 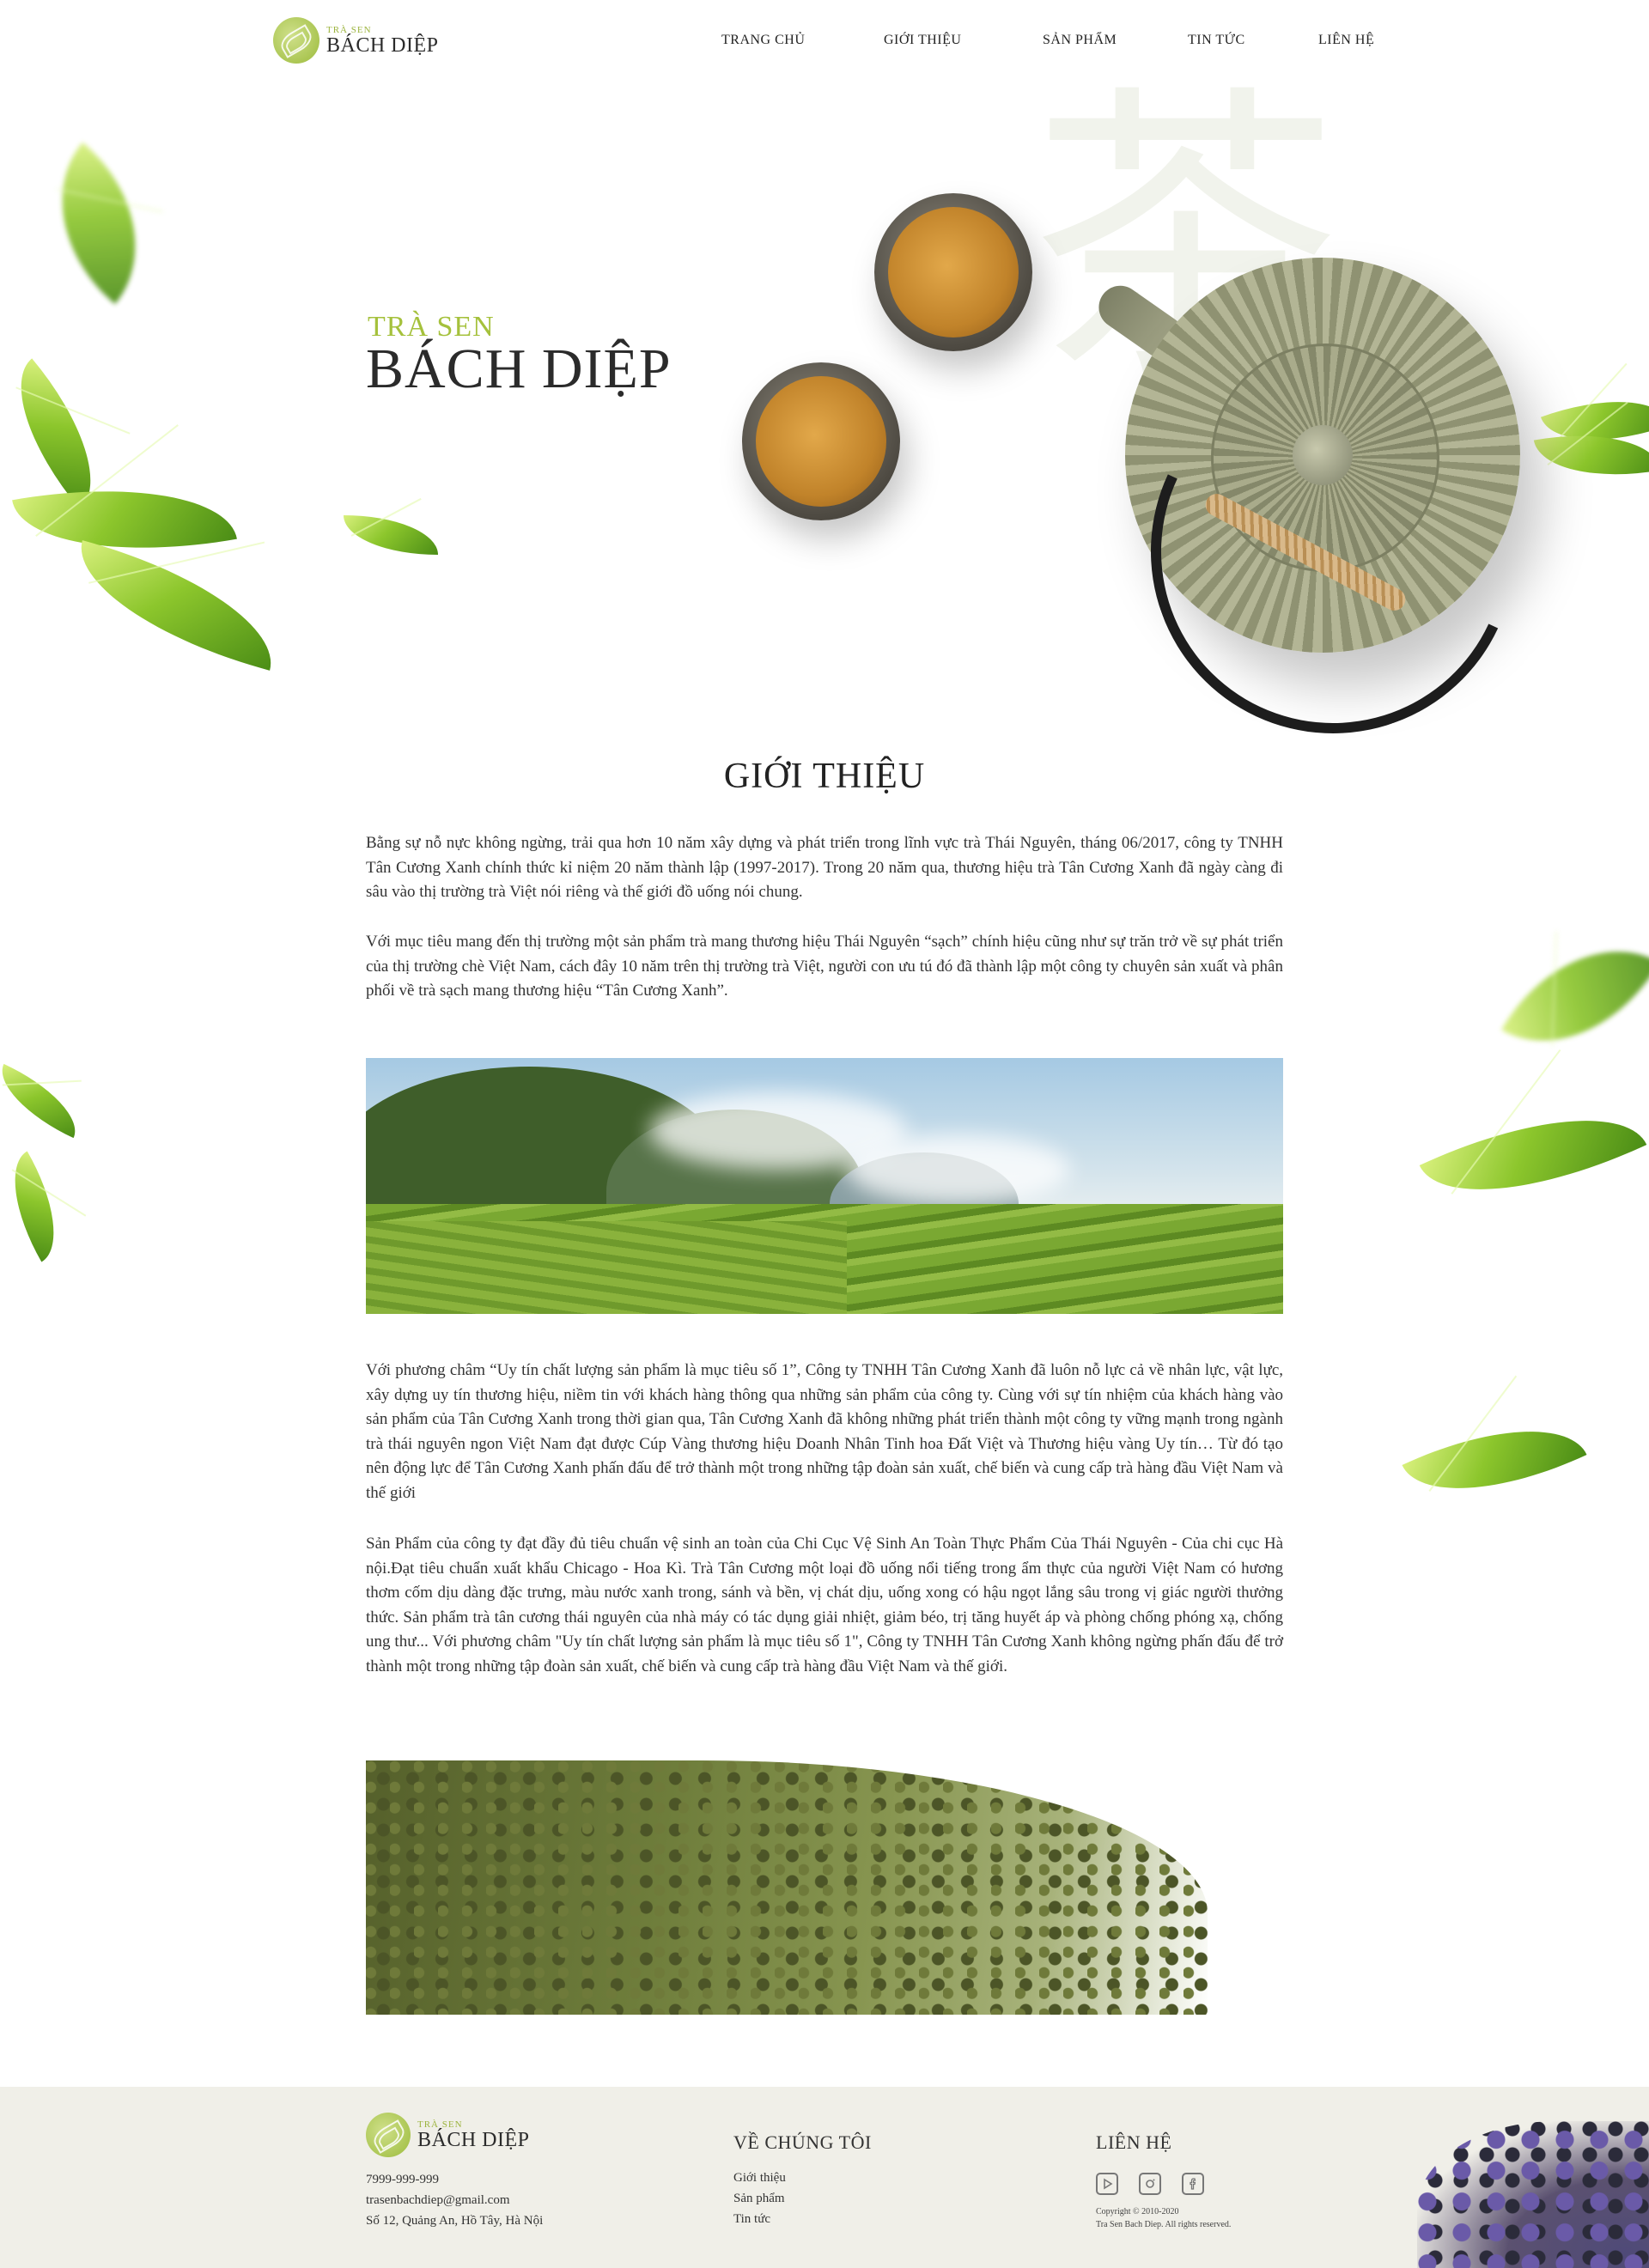 I want to click on hero-title: BÁCH DIỆP, so click(x=519, y=369).